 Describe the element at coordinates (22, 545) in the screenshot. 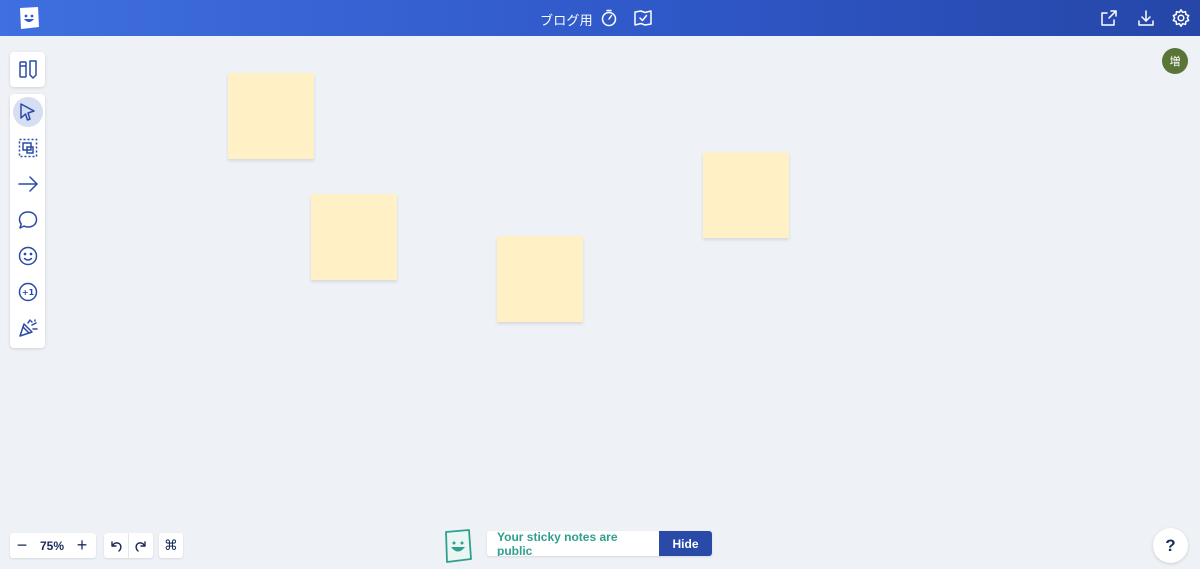

I see `zoom-out-button: −` at that location.